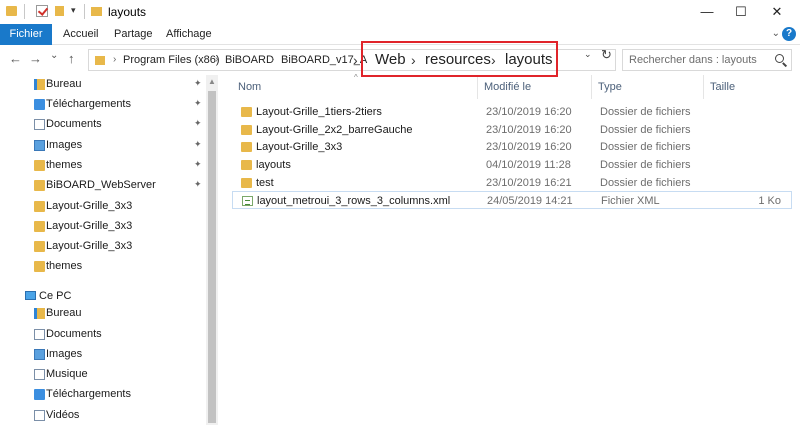 This screenshot has height=425, width=800. I want to click on search-box: Rechercher dans : layouts, so click(707, 60).